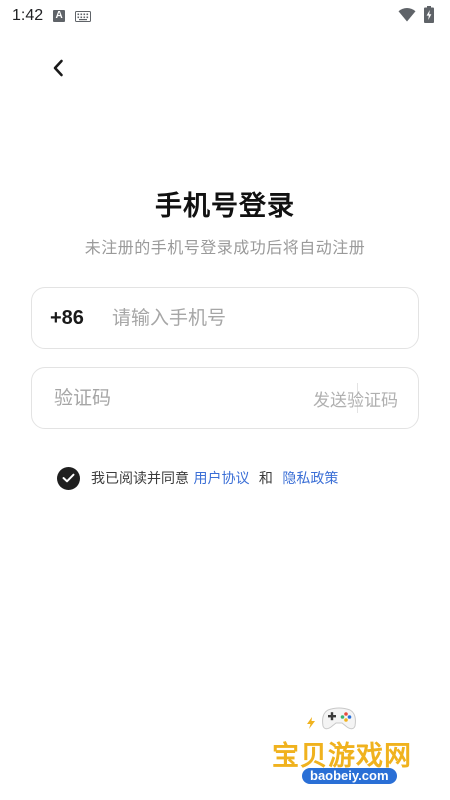  Describe the element at coordinates (140, 479) in the screenshot. I see `agreement-prefix: 我已阅读并同意` at that location.